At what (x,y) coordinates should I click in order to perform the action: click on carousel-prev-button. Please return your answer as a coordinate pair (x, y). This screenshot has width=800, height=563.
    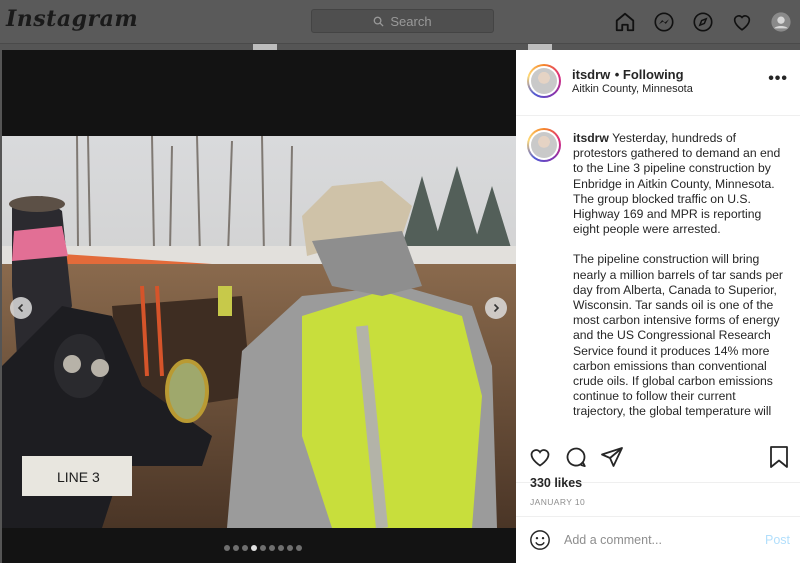
    Looking at the image, I should click on (21, 308).